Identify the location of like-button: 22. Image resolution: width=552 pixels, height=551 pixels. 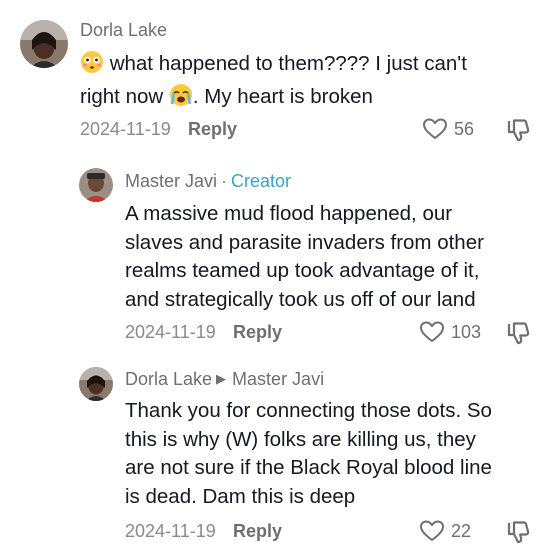
(445, 531).